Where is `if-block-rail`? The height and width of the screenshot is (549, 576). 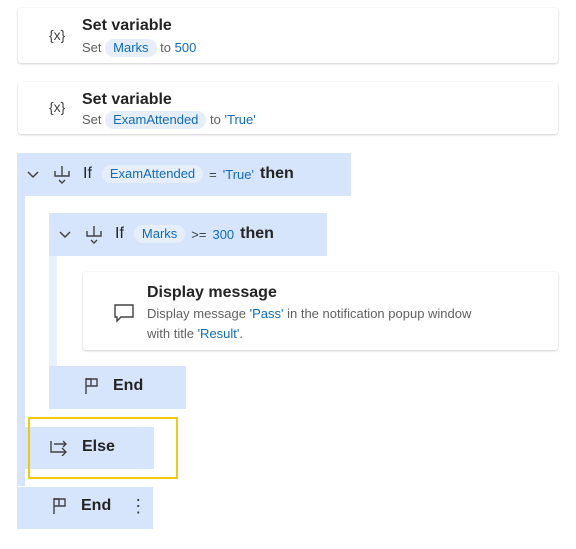 if-block-rail is located at coordinates (21, 341).